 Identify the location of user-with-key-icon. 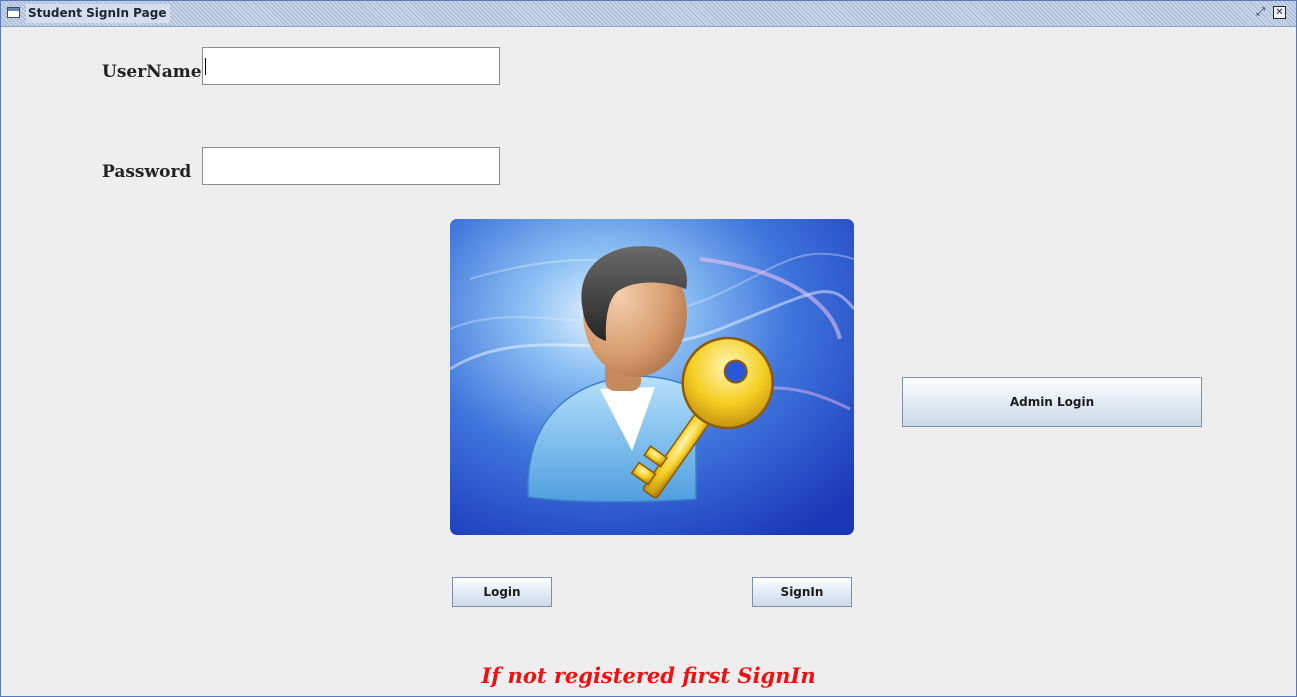
(652, 377).